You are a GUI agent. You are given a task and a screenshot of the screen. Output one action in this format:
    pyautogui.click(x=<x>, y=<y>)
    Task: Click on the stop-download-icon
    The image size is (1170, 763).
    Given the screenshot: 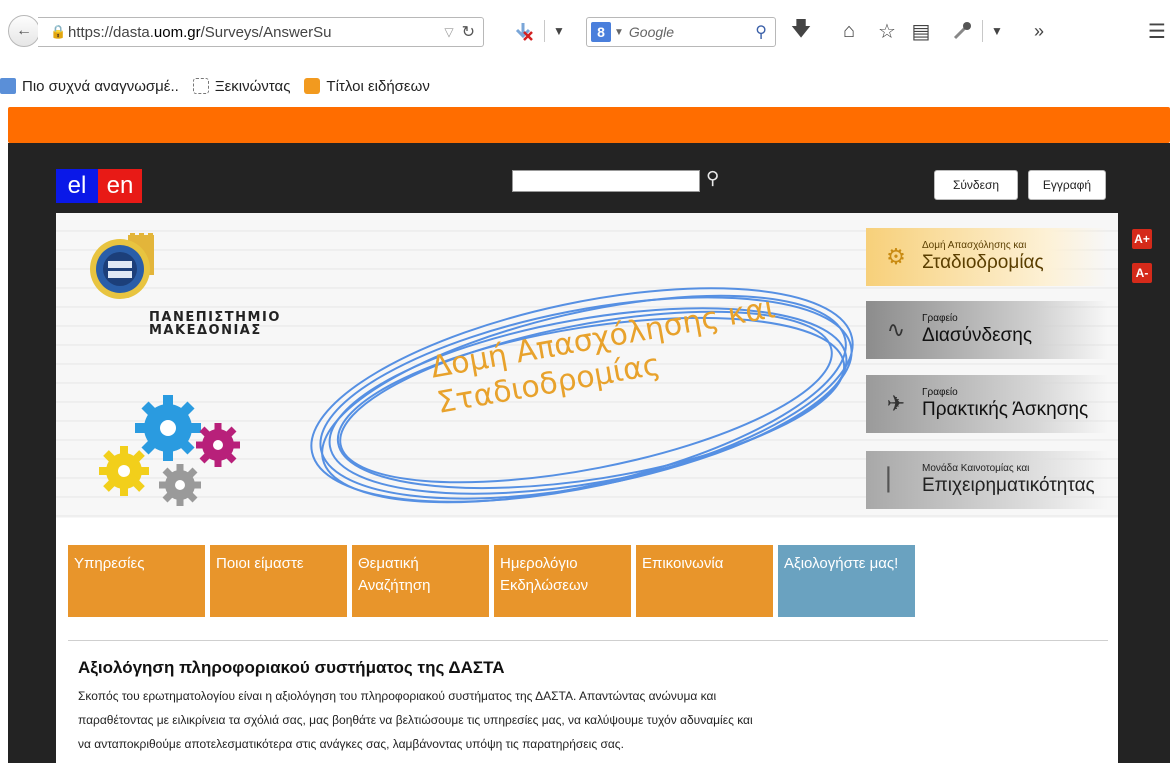 What is the action you would take?
    pyautogui.click(x=523, y=31)
    